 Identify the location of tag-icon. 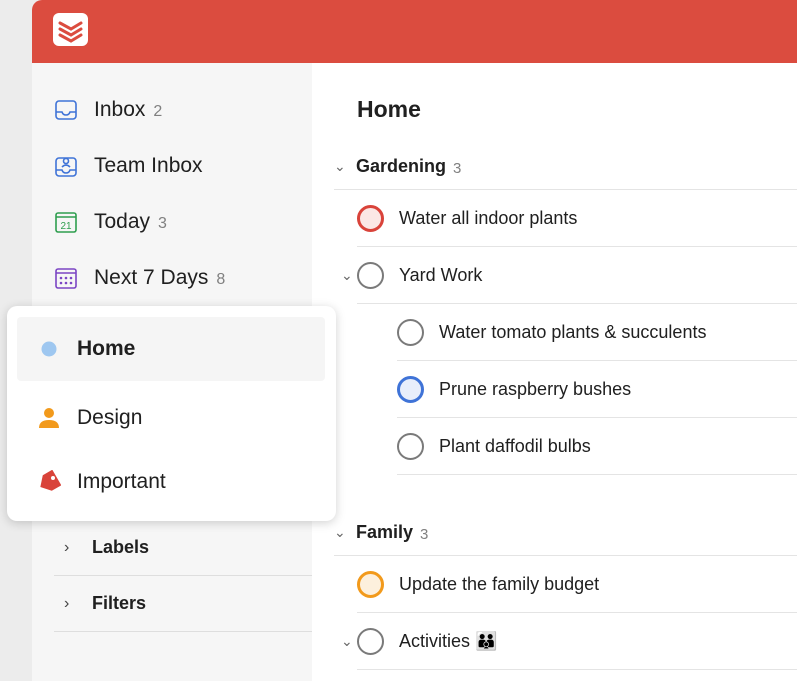
(49, 482).